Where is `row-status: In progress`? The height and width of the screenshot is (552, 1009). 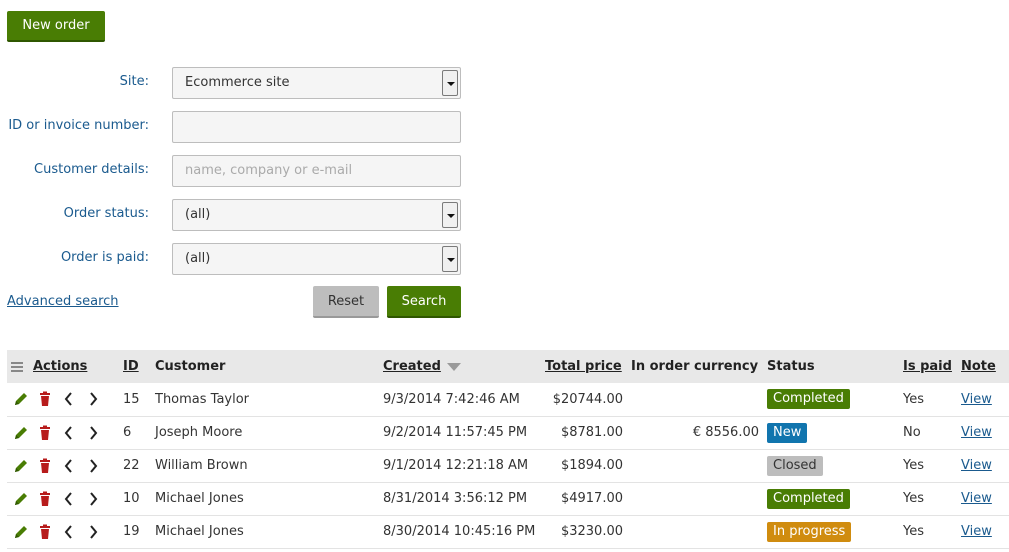
row-status: In progress is located at coordinates (831, 532).